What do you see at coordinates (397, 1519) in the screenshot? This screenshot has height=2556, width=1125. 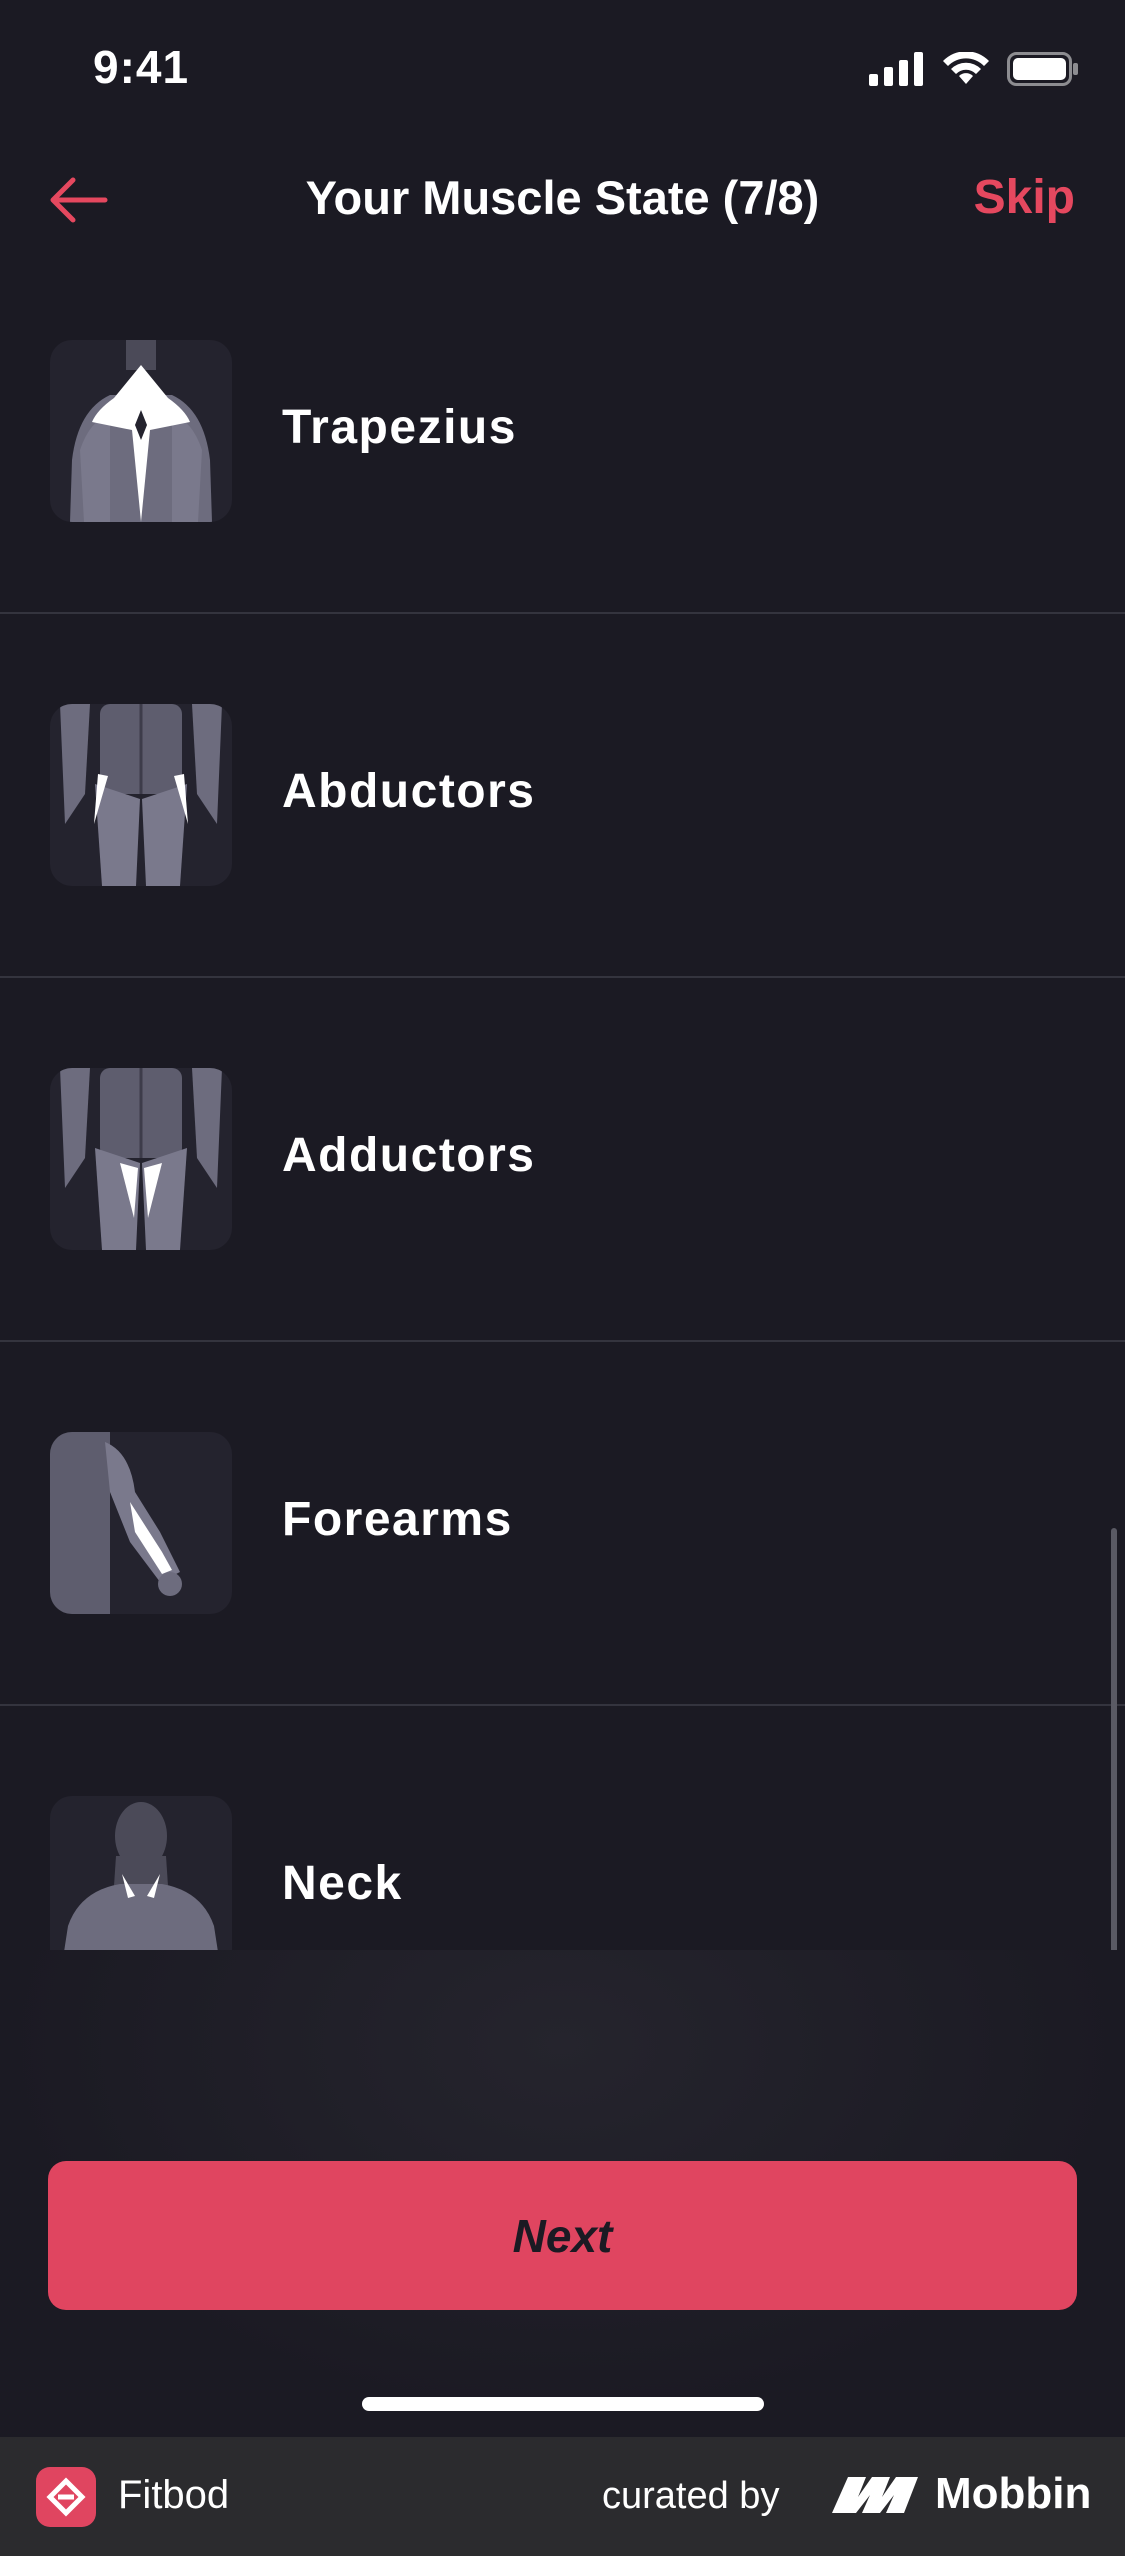 I see `muscle-label: Forearms` at bounding box center [397, 1519].